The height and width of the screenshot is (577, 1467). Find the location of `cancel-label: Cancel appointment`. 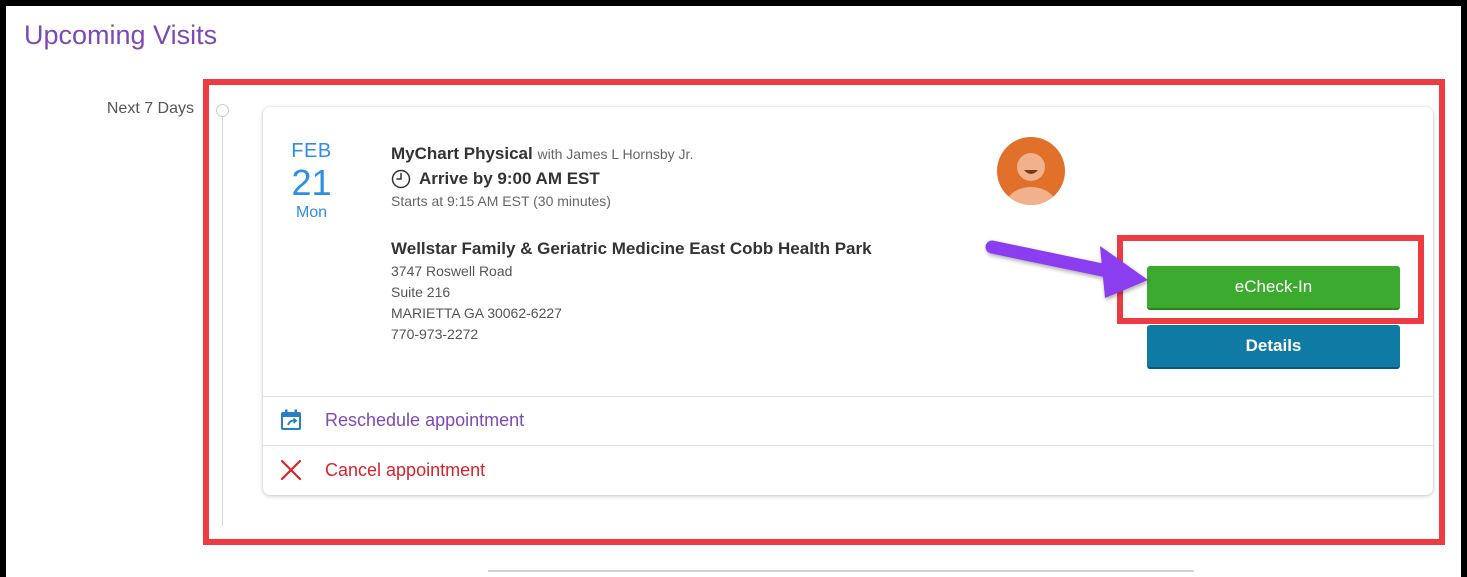

cancel-label: Cancel appointment is located at coordinates (405, 469).